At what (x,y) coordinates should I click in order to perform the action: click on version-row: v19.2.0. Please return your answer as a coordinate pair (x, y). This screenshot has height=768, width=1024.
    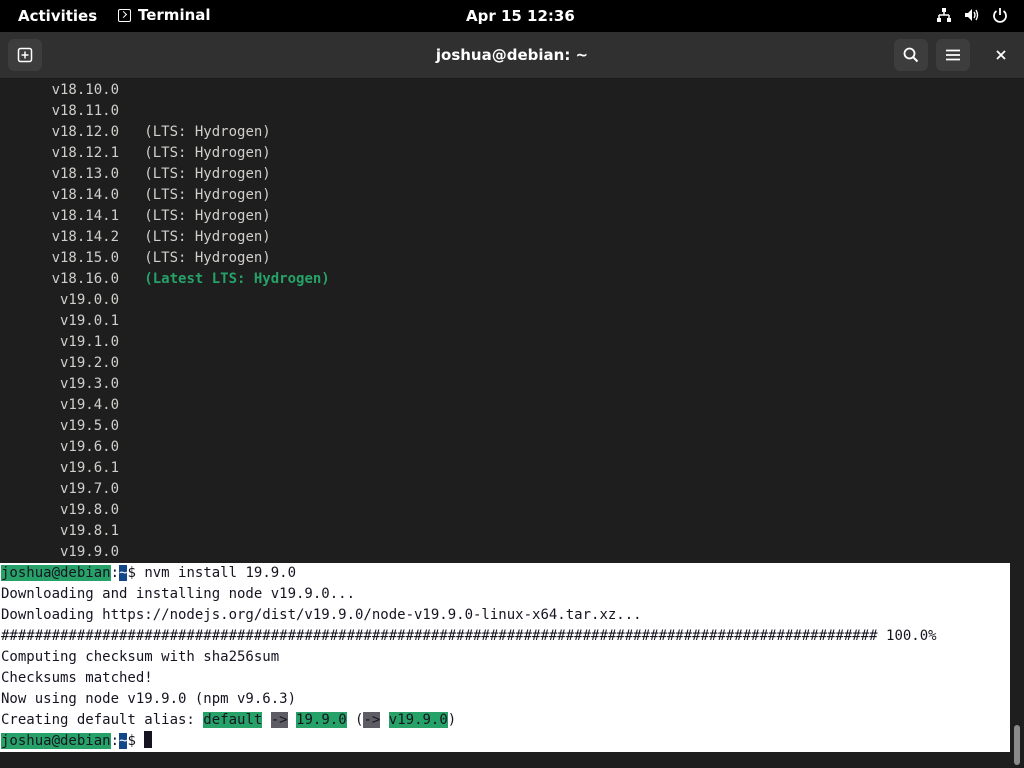
    Looking at the image, I should click on (60, 363).